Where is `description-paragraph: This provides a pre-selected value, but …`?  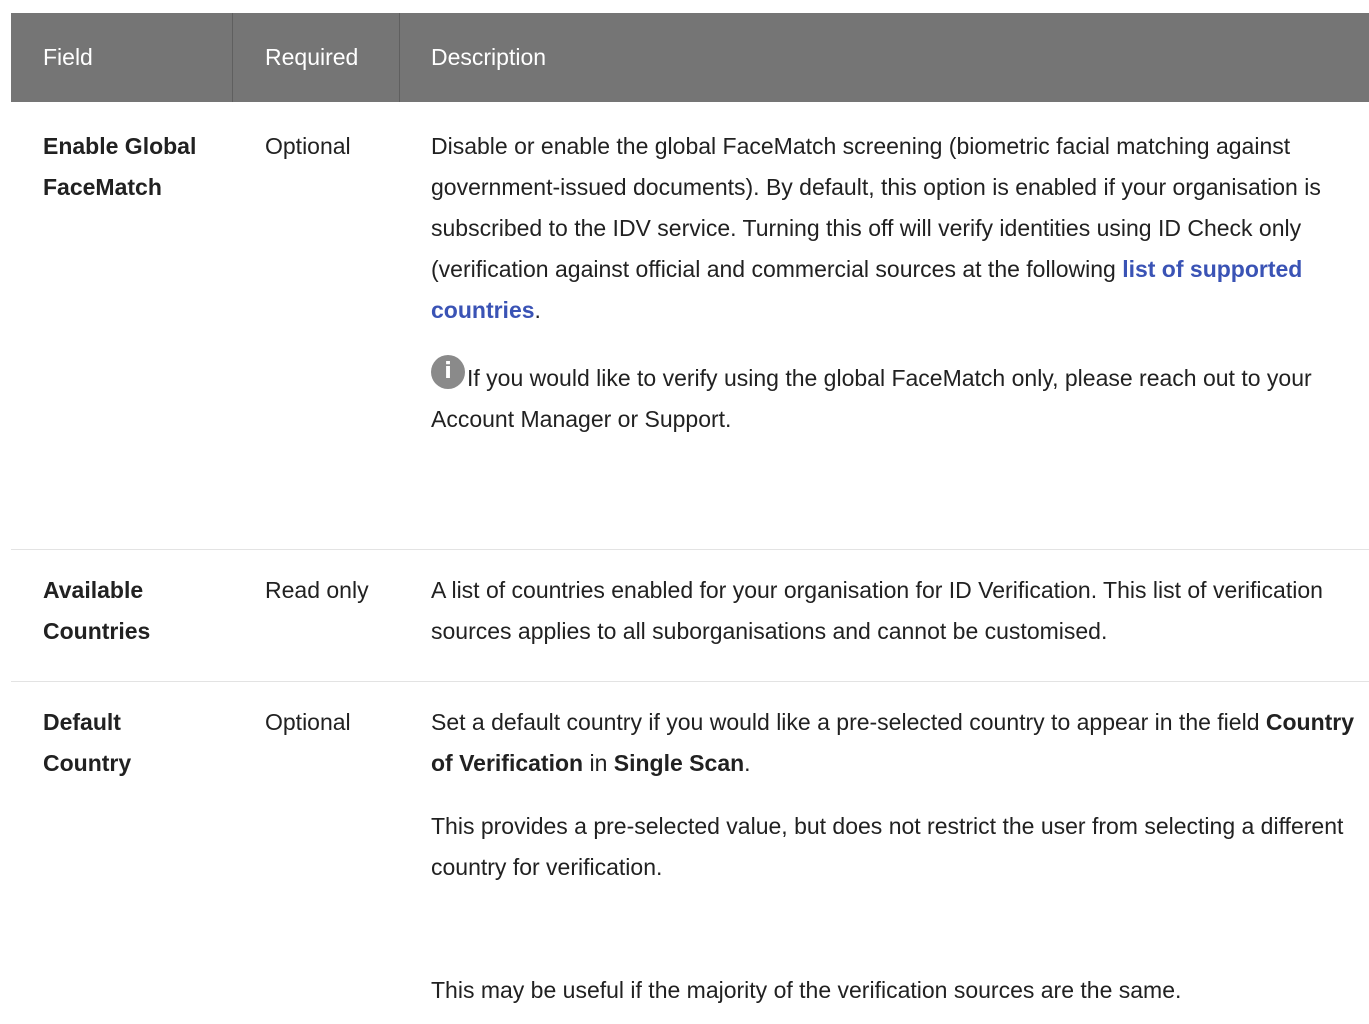
description-paragraph: This provides a pre-selected value, but … is located at coordinates (887, 846).